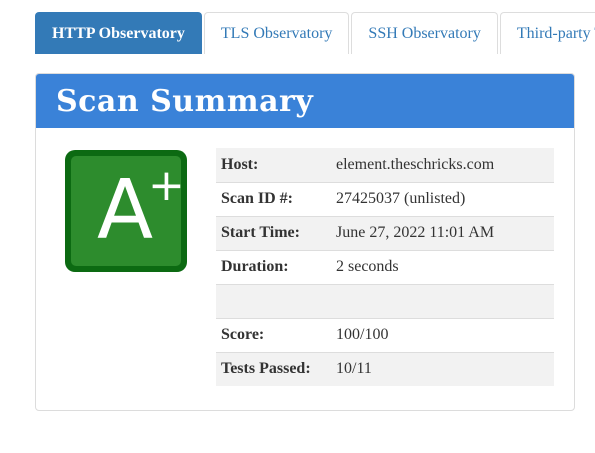 This screenshot has width=595, height=453. Describe the element at coordinates (166, 185) in the screenshot. I see `grade-modifier: +` at that location.